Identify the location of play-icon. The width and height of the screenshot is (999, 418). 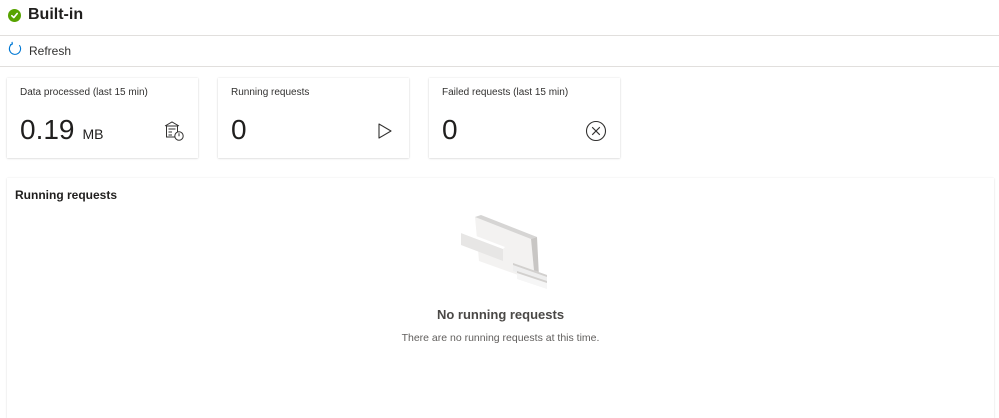
(385, 133).